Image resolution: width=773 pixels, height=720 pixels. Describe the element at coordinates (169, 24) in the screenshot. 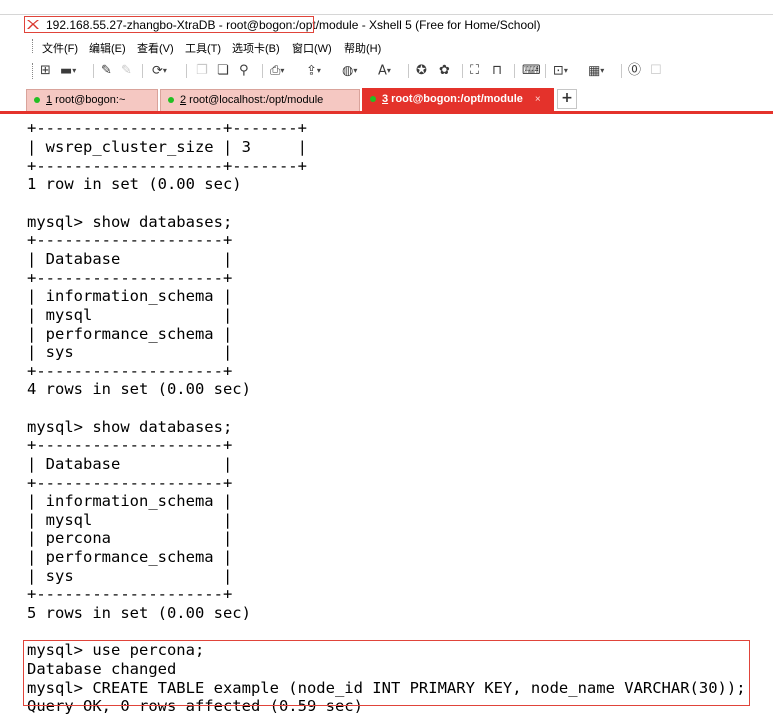

I see `annotation-box-title` at that location.